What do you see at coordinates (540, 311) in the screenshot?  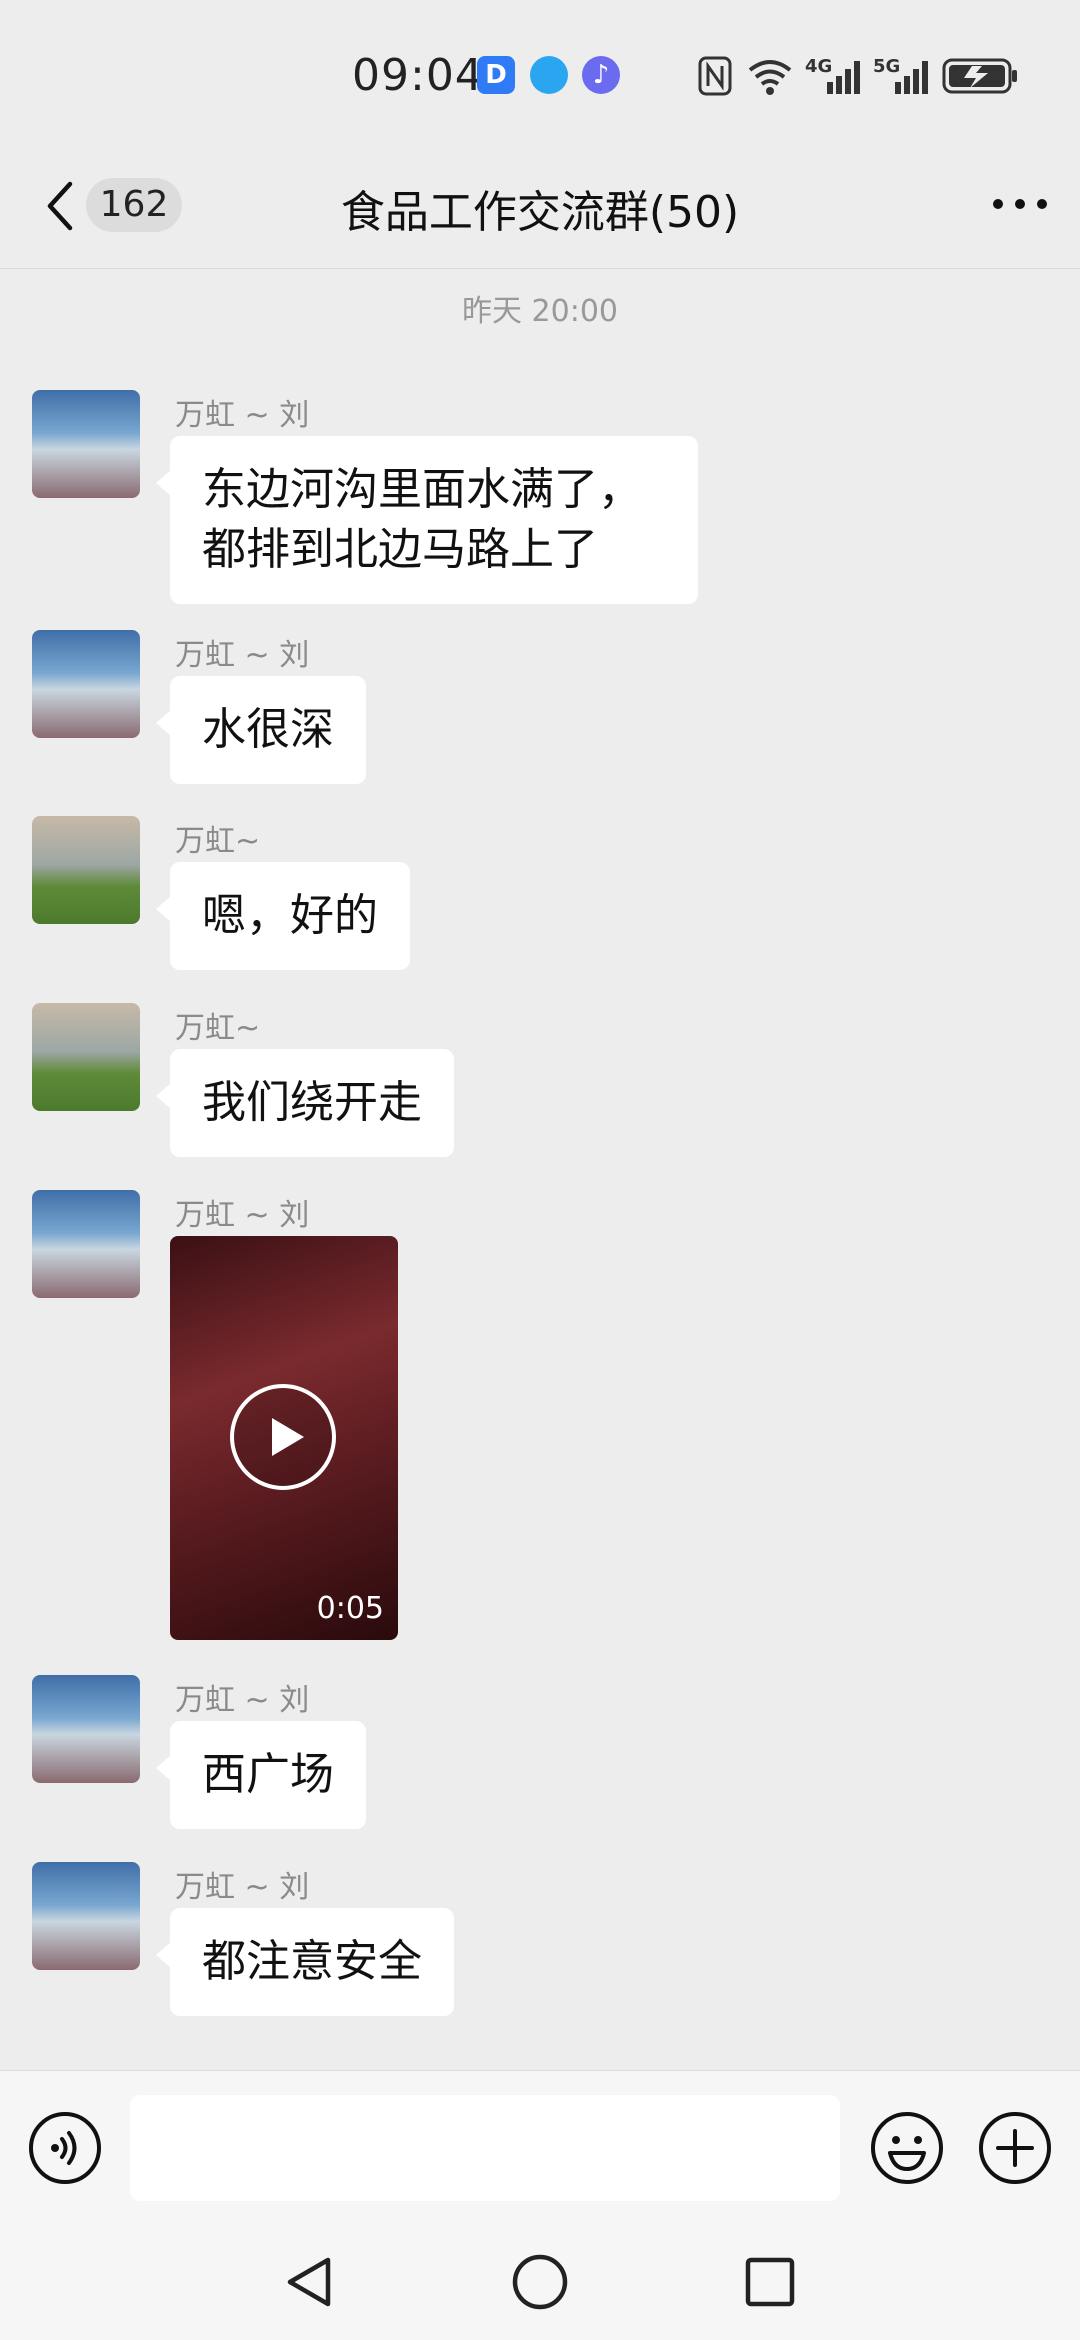 I see `message-timestamp: 昨天 20:00` at bounding box center [540, 311].